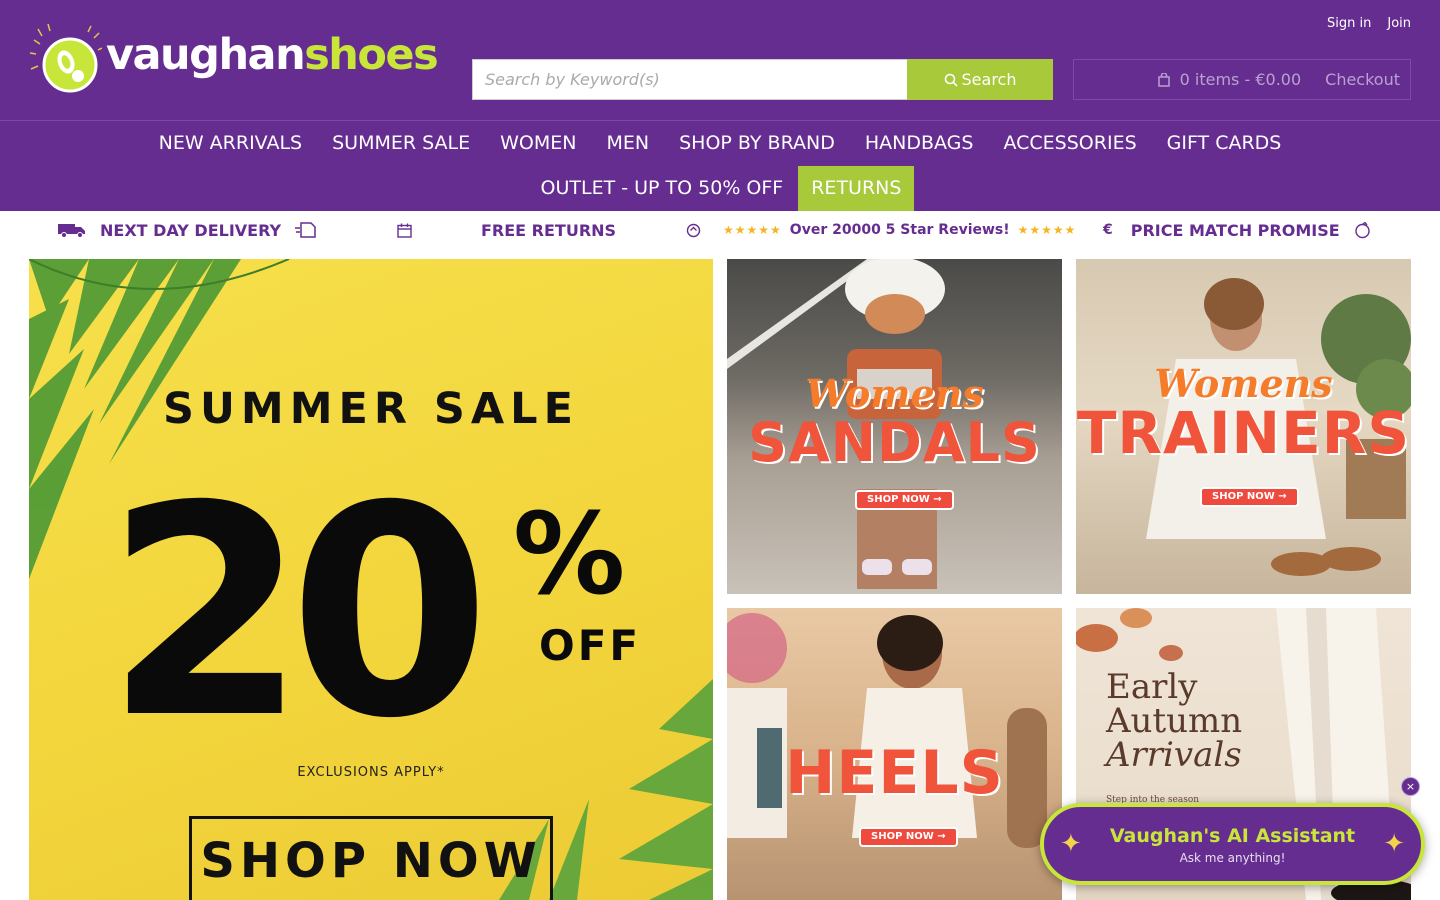 This screenshot has height=900, width=1440. I want to click on tile-womens-trainers: Womens TRAINERS SHOP NOW →, so click(1243, 426).